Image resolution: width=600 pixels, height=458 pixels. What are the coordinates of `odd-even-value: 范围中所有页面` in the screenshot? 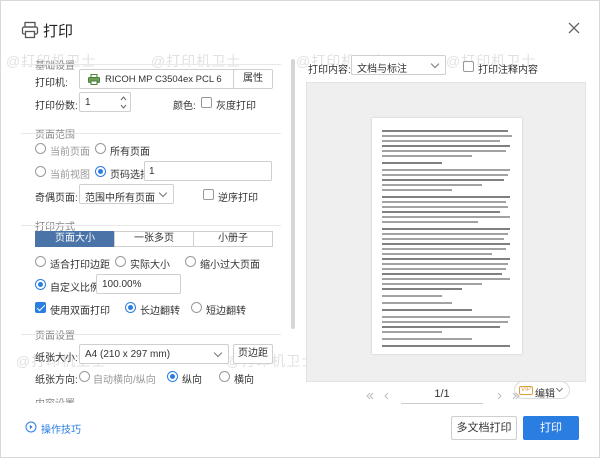 It's located at (120, 198).